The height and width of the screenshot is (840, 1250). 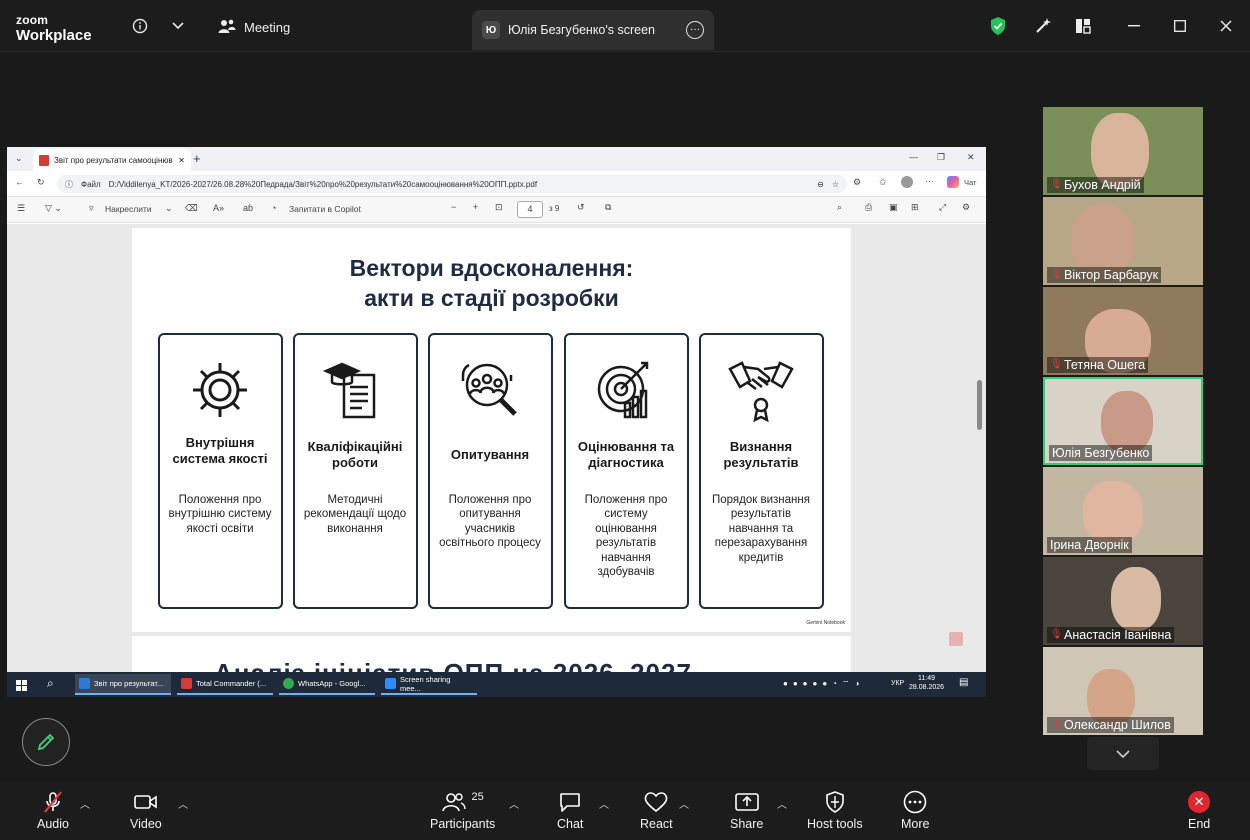 I want to click on participant-tile: 🎙︎ Віктор Барбарук, so click(x=1123, y=241).